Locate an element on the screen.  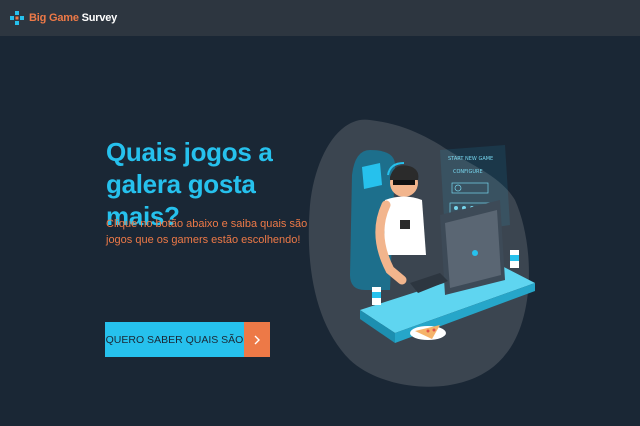
gamepad-cross-icon is located at coordinates (17, 18).